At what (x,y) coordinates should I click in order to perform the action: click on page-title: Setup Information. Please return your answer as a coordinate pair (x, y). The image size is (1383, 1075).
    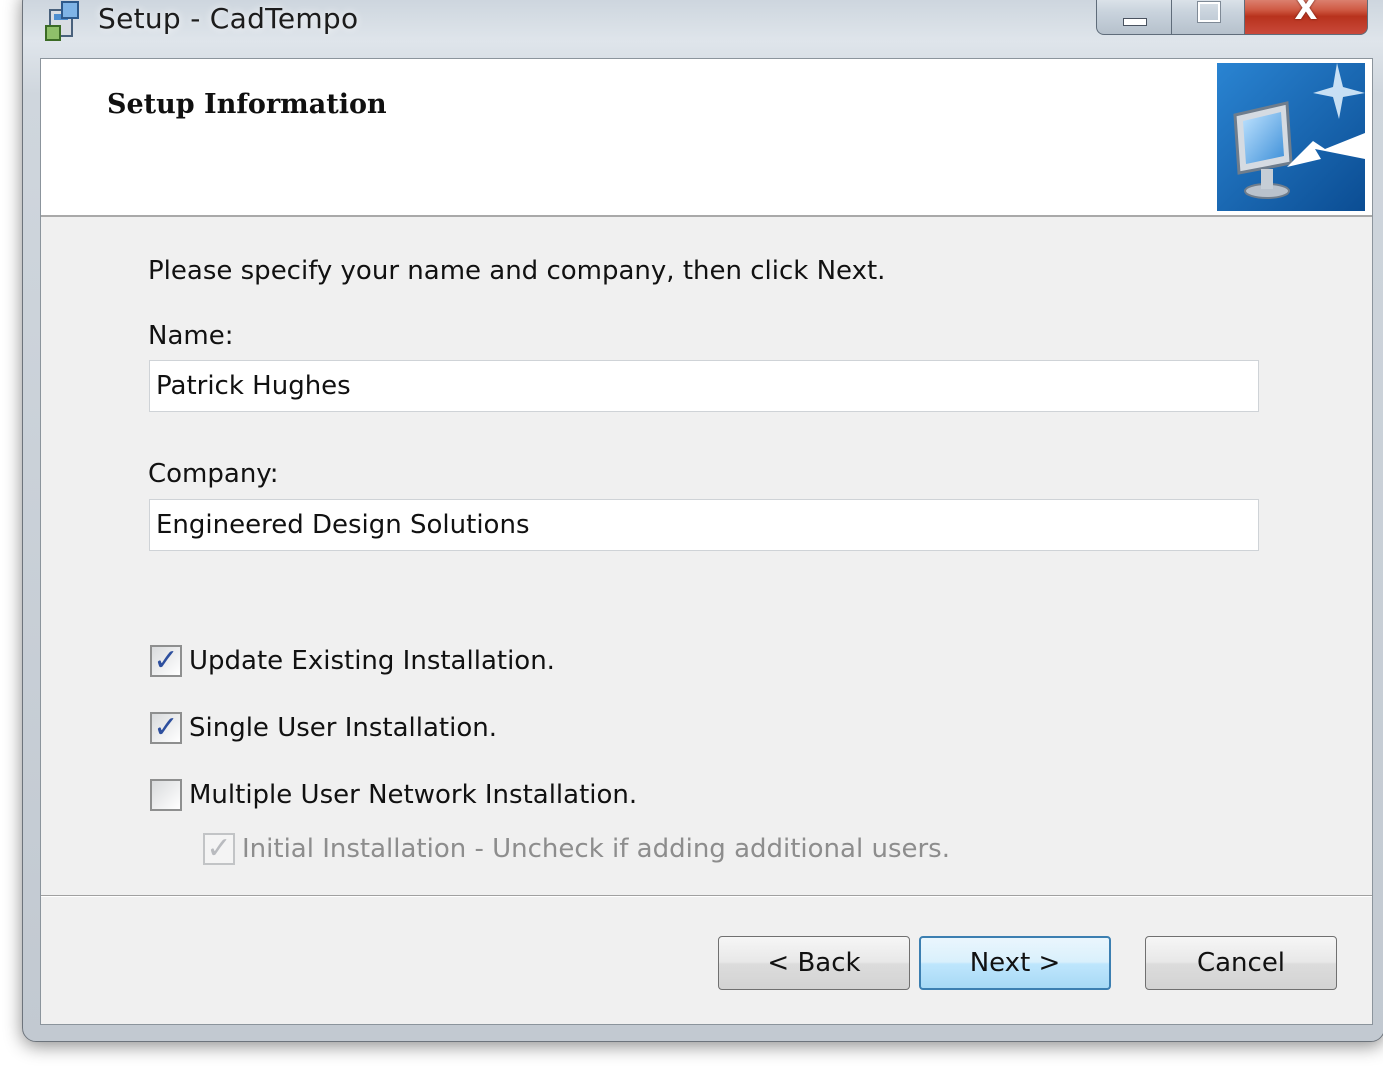
    Looking at the image, I should click on (247, 104).